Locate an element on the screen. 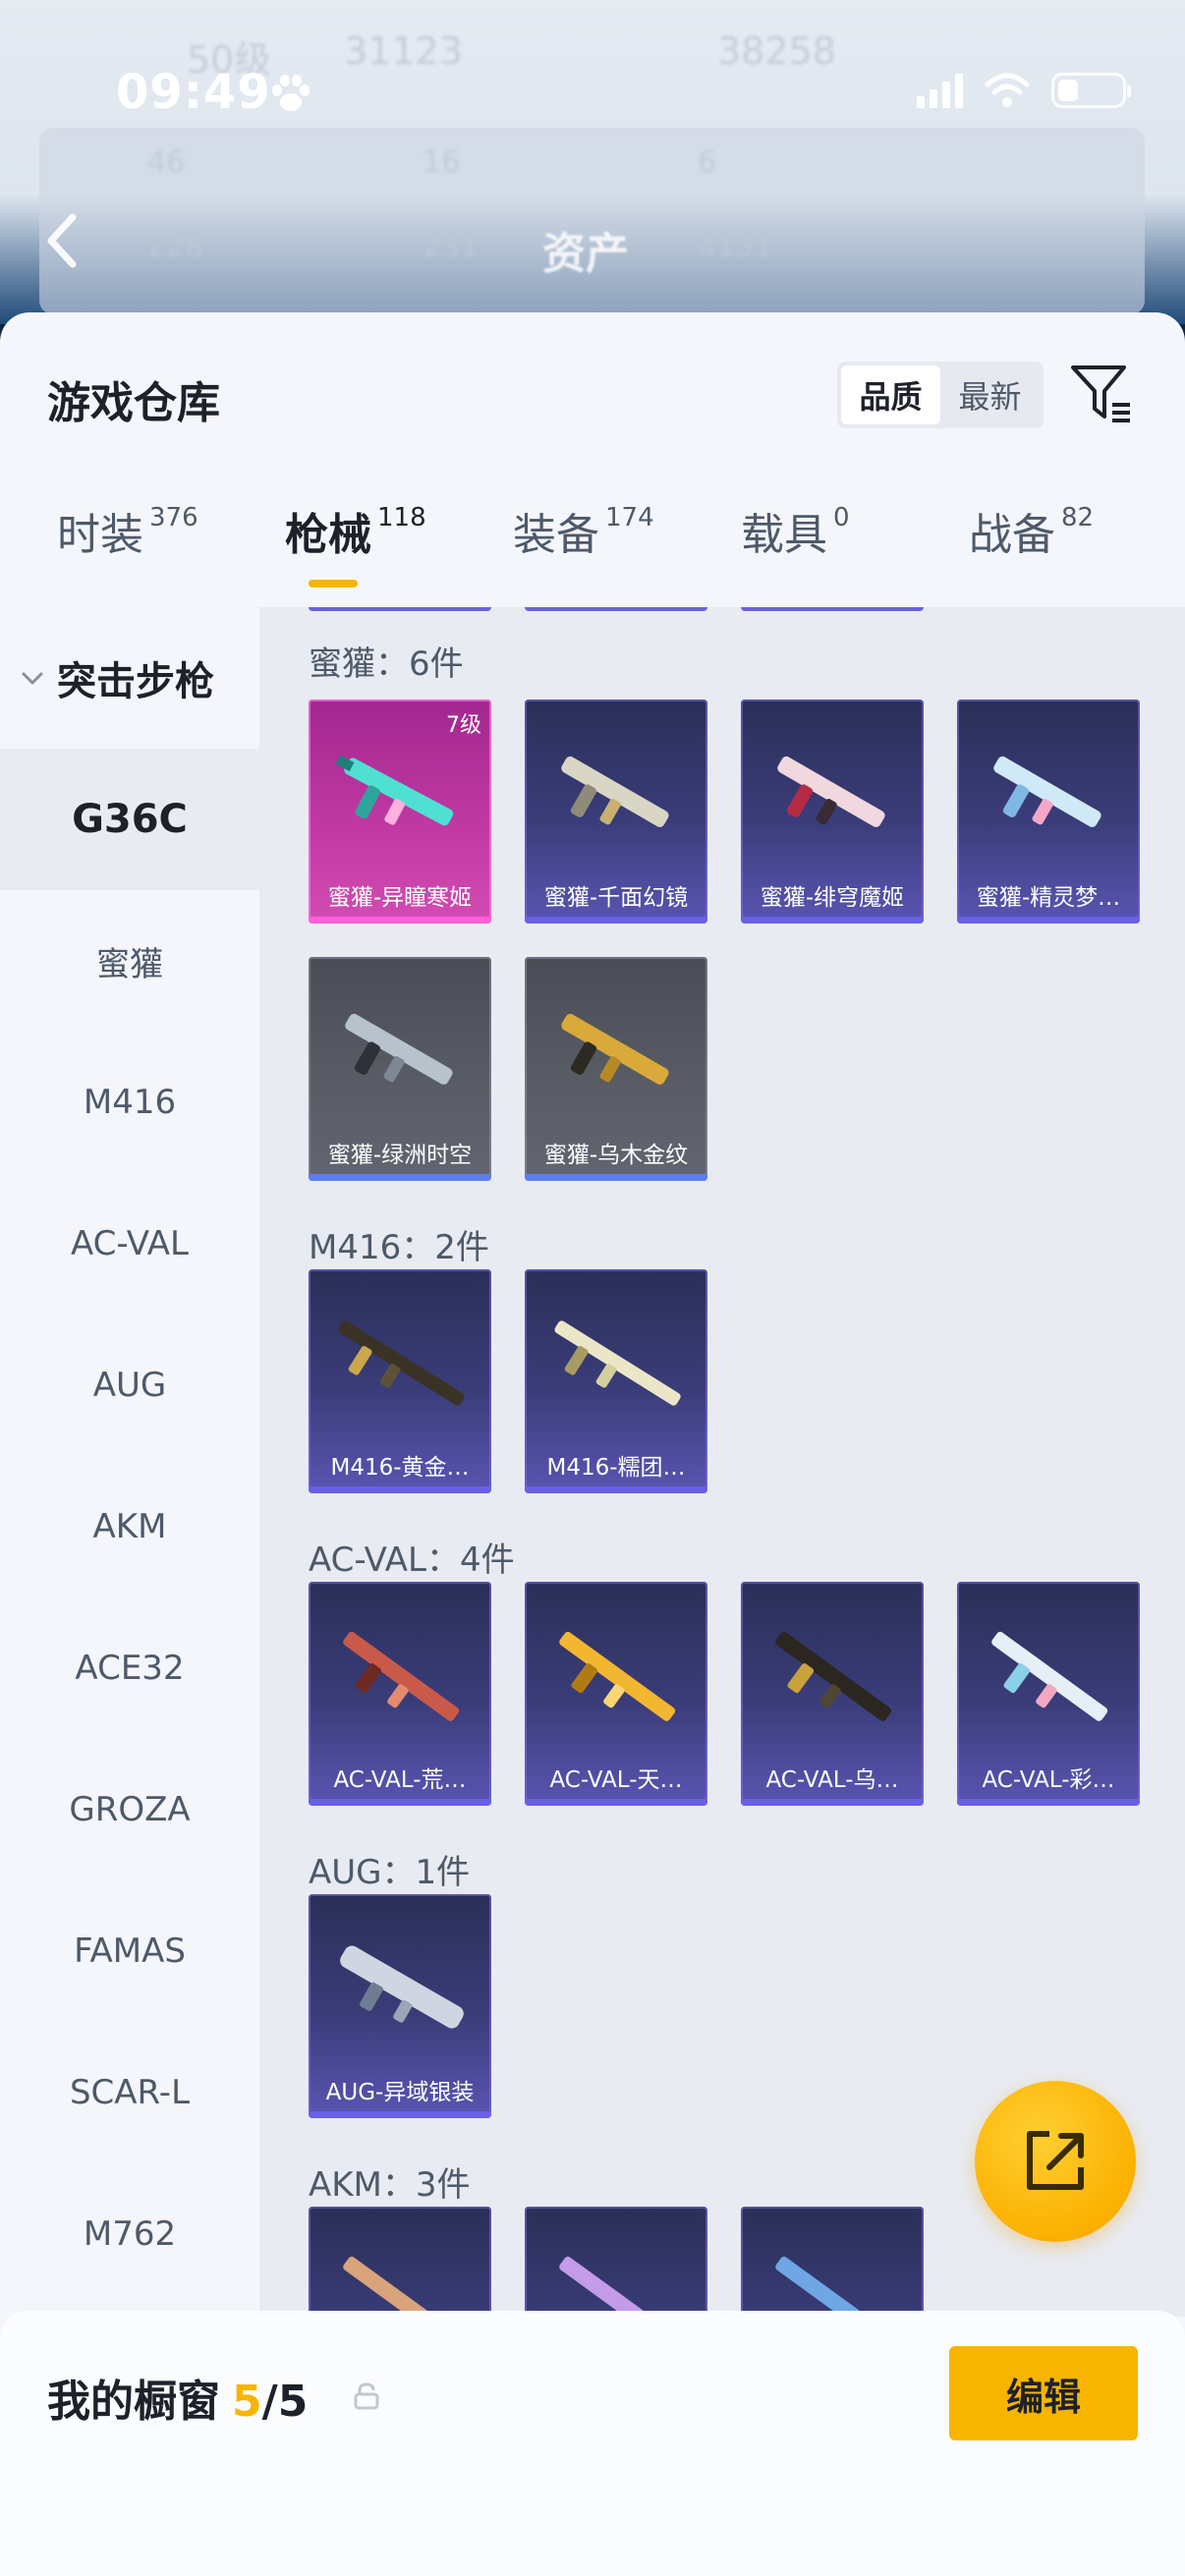  sort-newest-button: 最新 is located at coordinates (990, 394).